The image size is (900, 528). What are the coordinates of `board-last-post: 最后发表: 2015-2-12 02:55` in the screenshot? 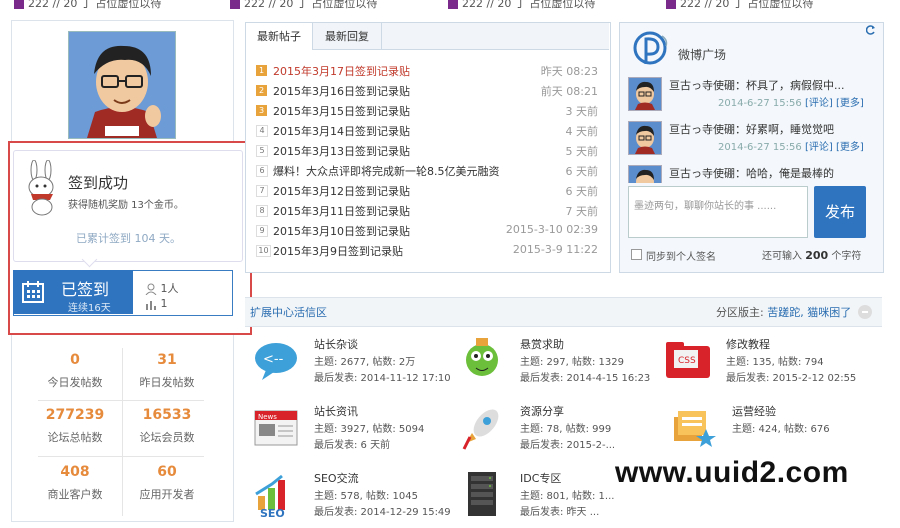 It's located at (791, 378).